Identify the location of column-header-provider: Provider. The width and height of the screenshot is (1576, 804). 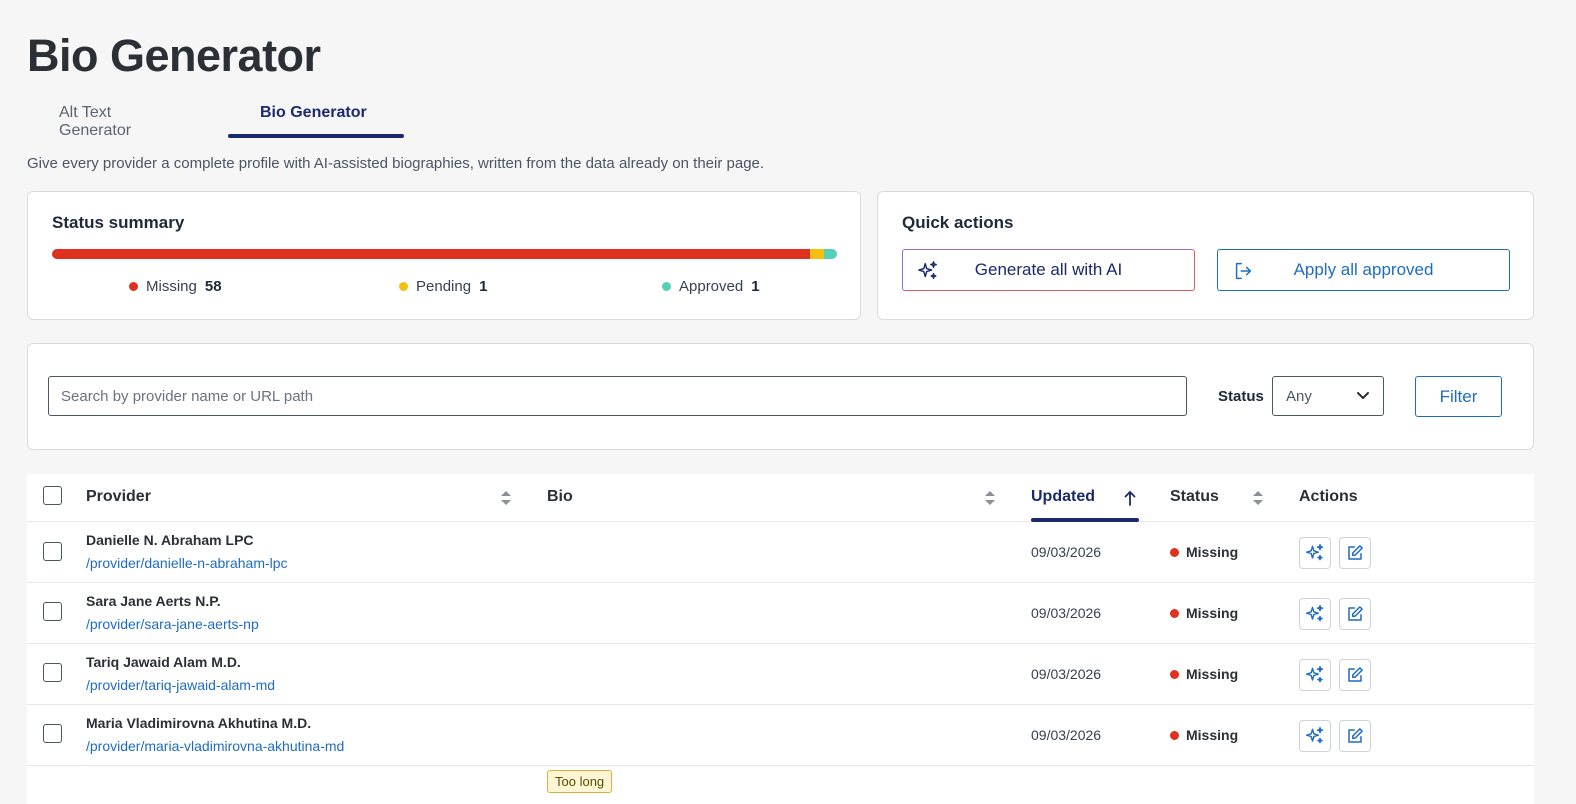
(118, 497).